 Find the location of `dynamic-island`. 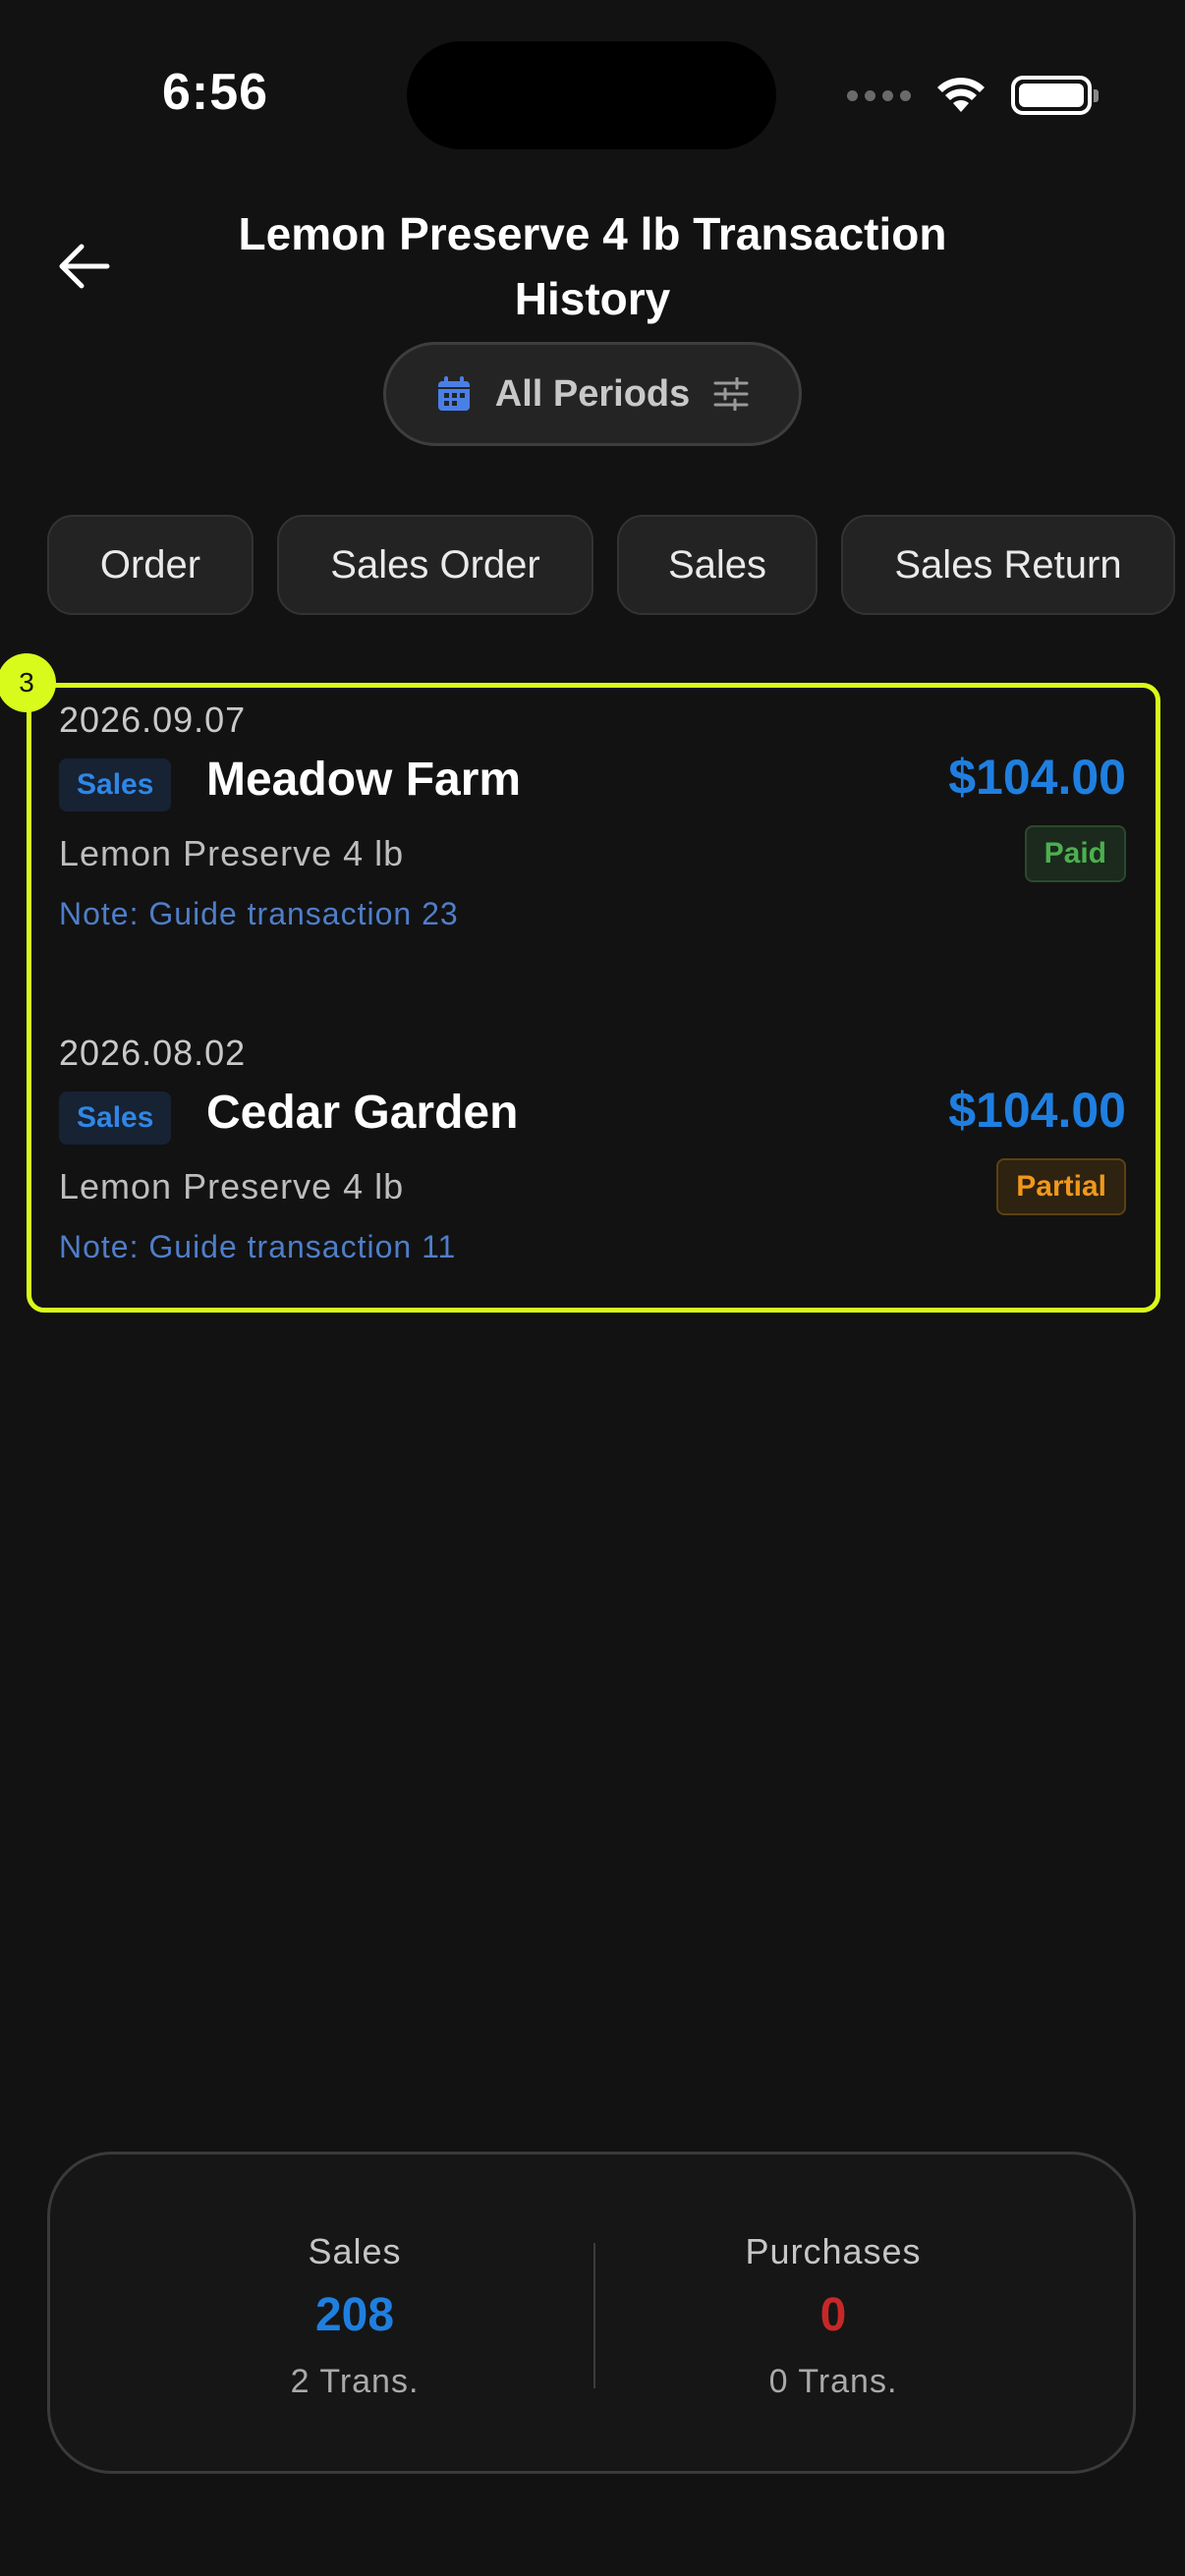

dynamic-island is located at coordinates (592, 95).